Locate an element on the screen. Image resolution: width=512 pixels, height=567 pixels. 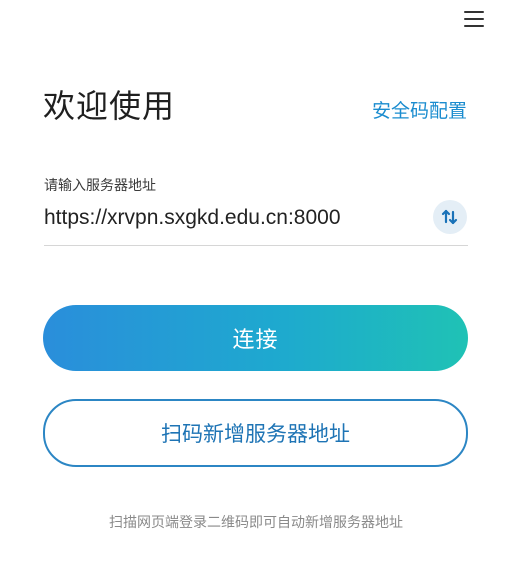
menu-button is located at coordinates (474, 19).